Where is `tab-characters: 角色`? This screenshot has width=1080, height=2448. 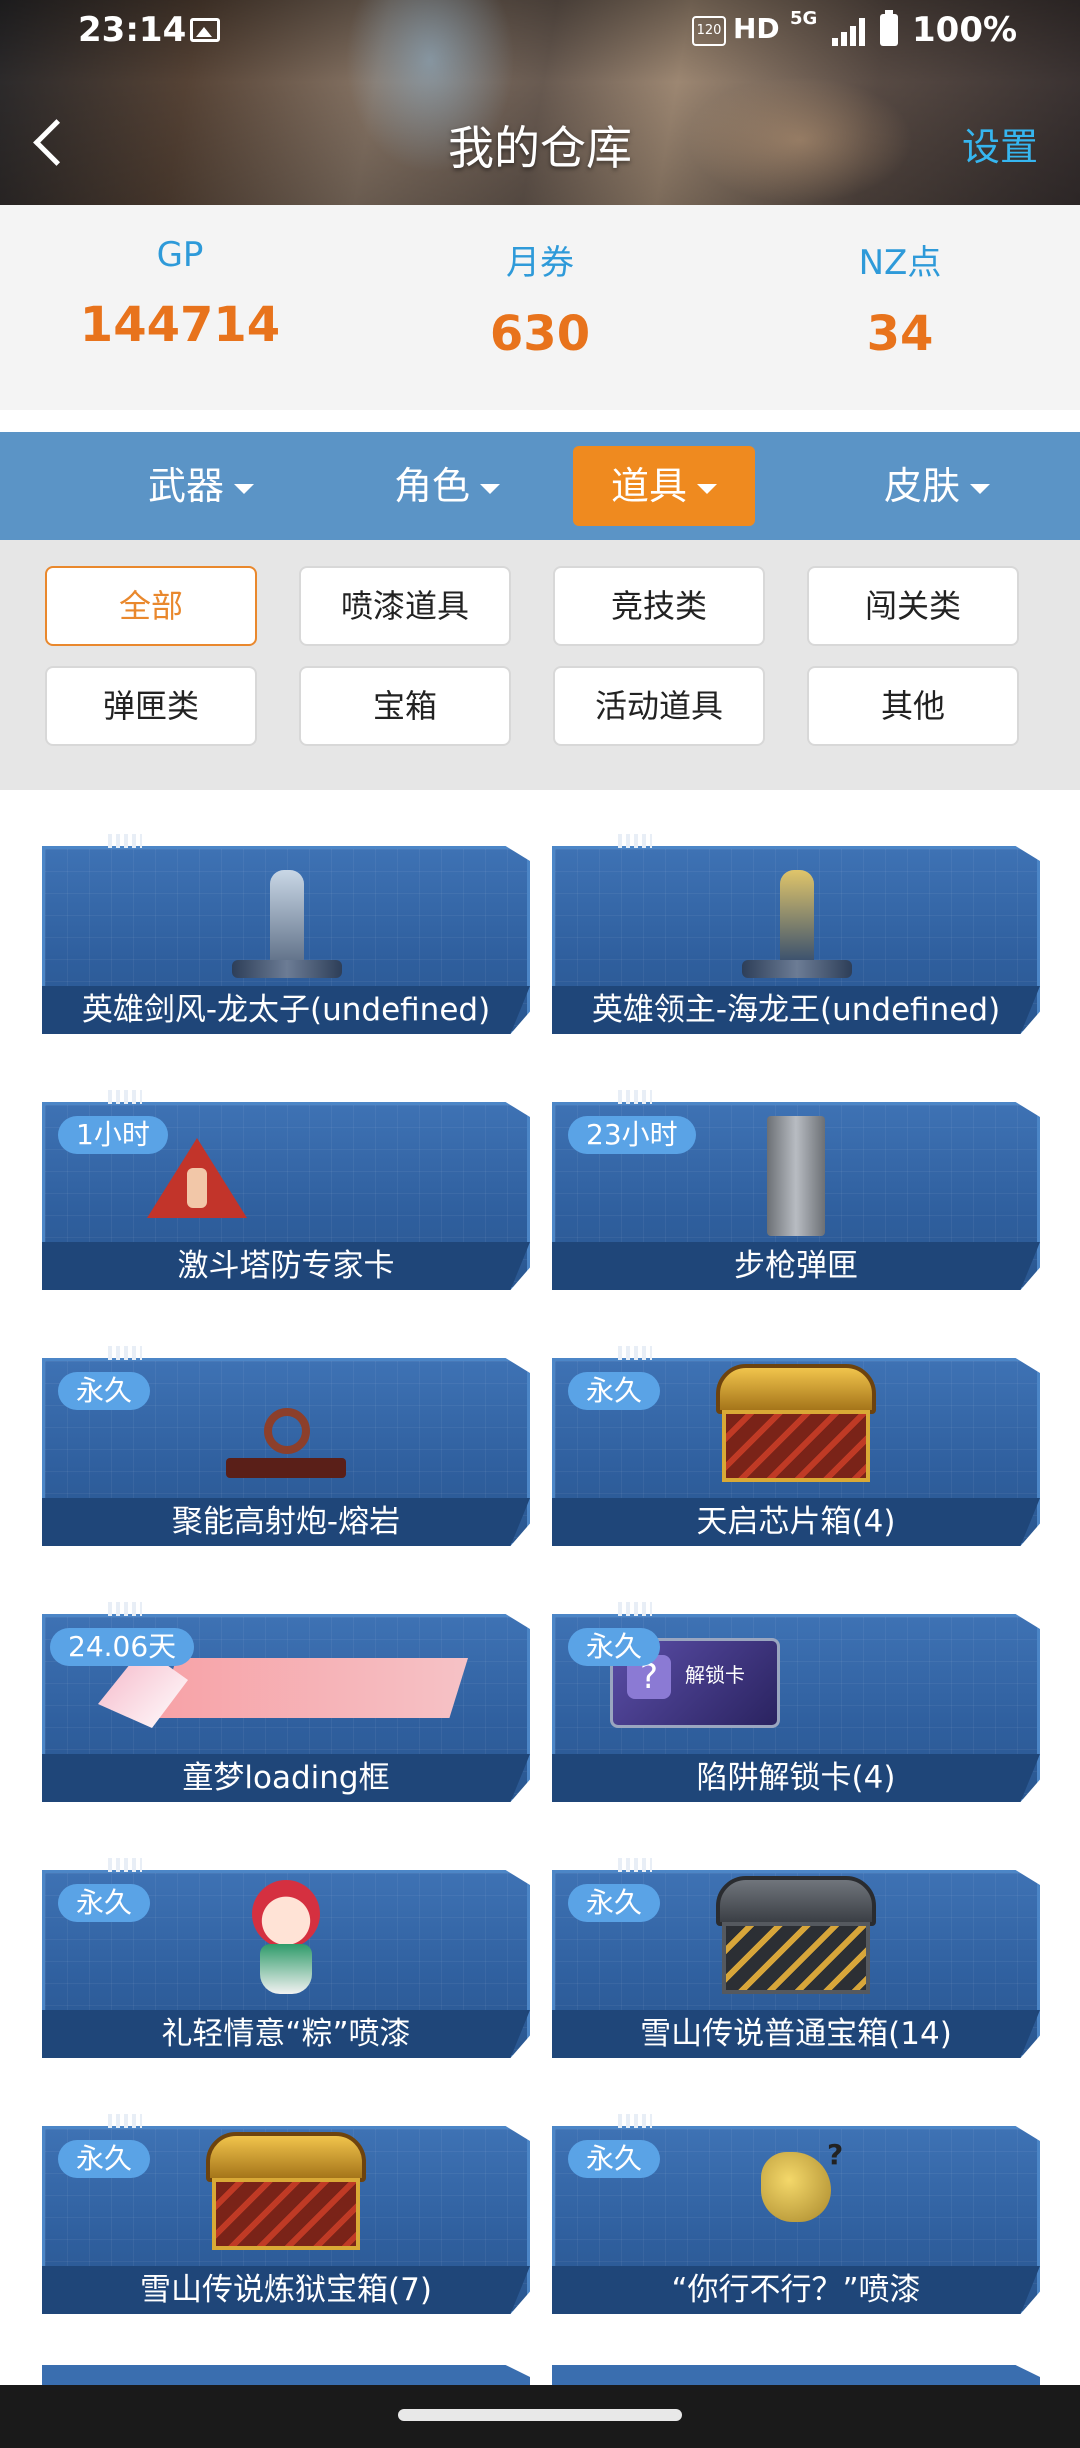 tab-characters: 角色 is located at coordinates (447, 486).